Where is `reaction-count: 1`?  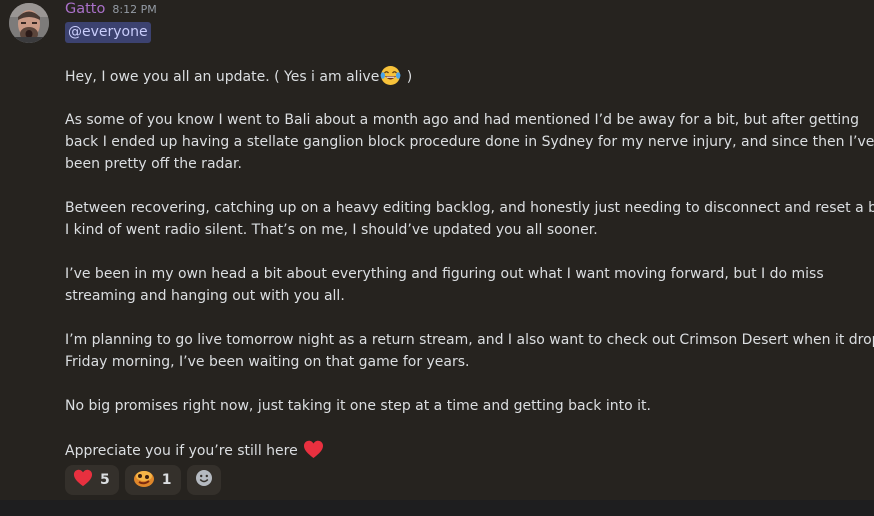 reaction-count: 1 is located at coordinates (166, 480).